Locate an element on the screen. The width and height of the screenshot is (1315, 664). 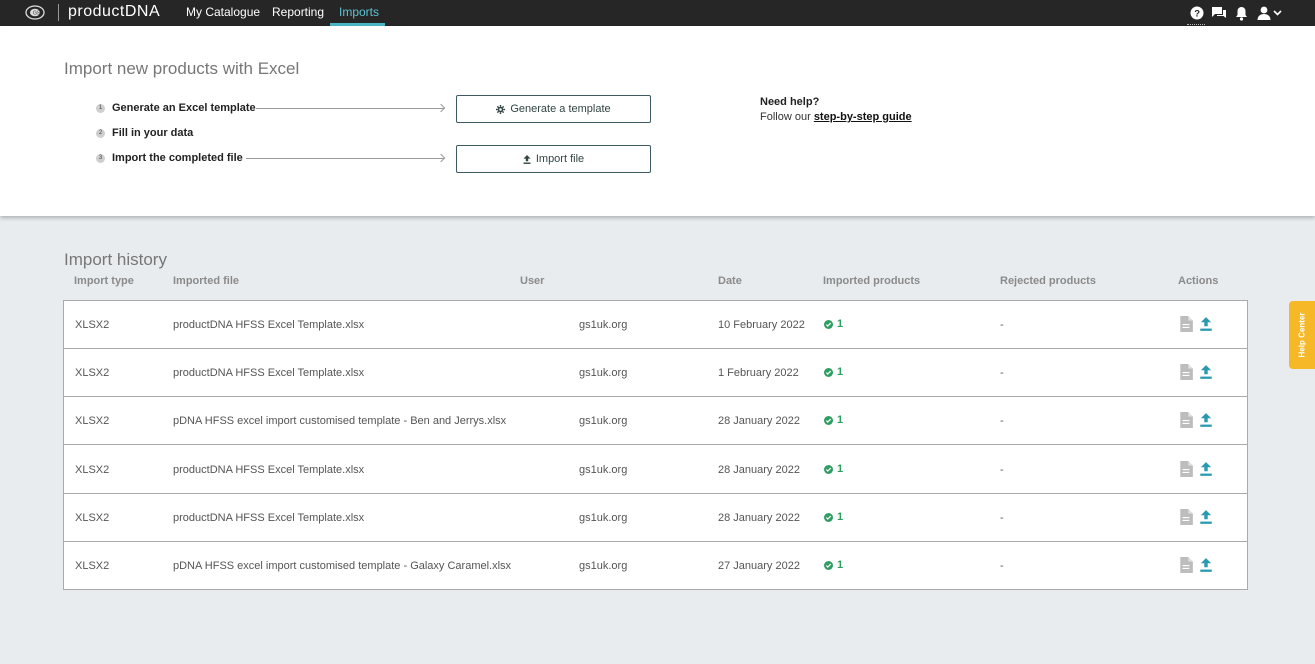
step-label-3: Import the completed file is located at coordinates (177, 158).